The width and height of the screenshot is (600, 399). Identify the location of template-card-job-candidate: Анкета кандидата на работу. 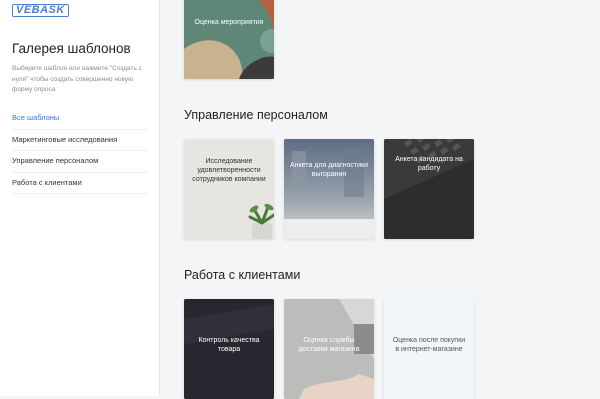
(429, 189).